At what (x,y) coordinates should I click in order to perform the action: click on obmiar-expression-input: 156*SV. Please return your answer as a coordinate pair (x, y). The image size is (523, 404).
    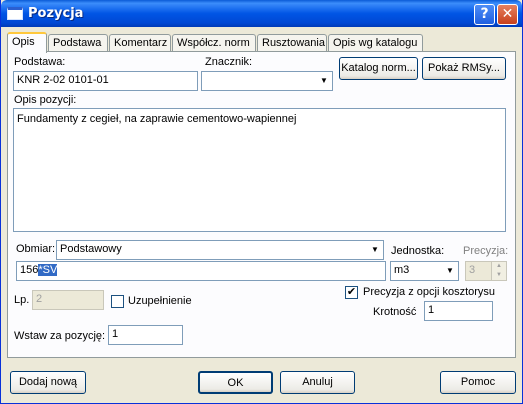
    Looking at the image, I should click on (201, 271).